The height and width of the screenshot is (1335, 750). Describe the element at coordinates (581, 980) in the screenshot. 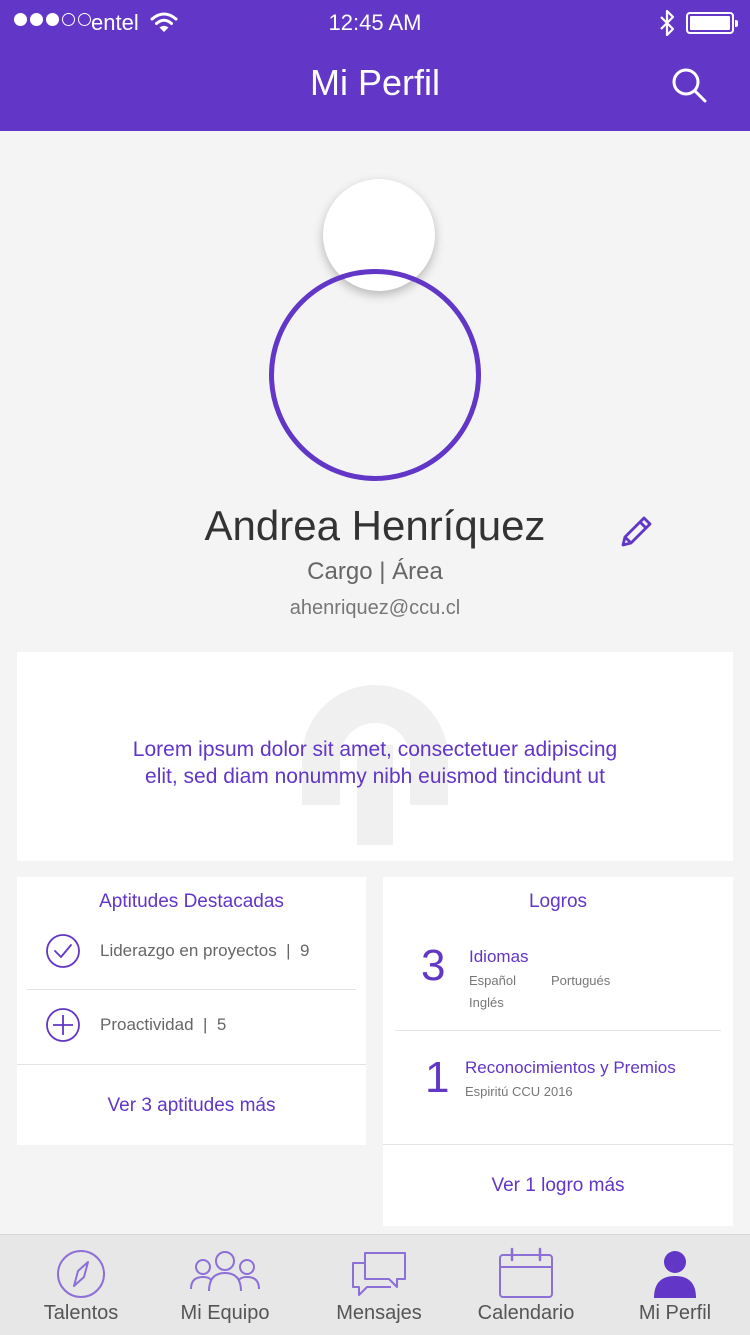

I see `achievement-detail: Portugués` at that location.